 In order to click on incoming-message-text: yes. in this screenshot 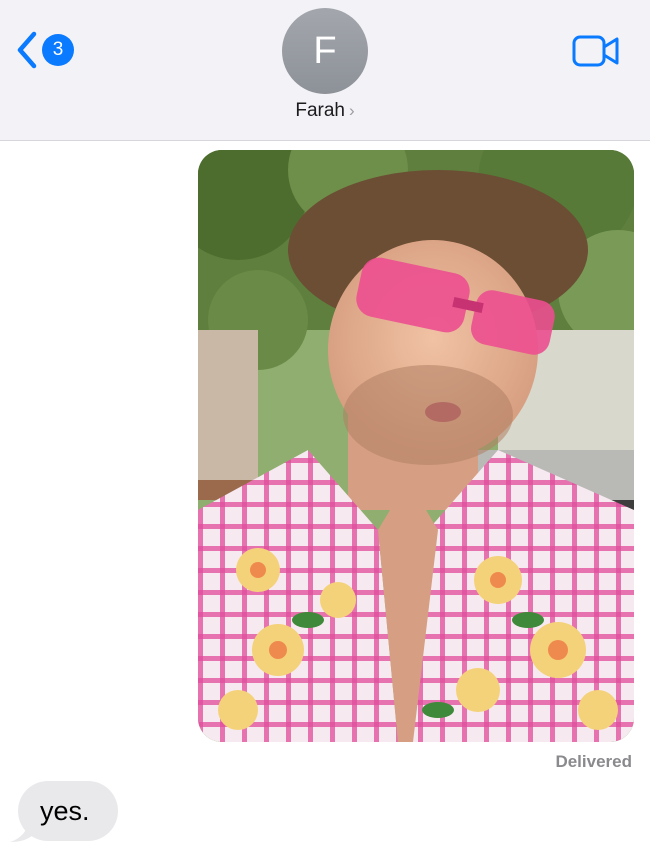, I will do `click(65, 810)`.